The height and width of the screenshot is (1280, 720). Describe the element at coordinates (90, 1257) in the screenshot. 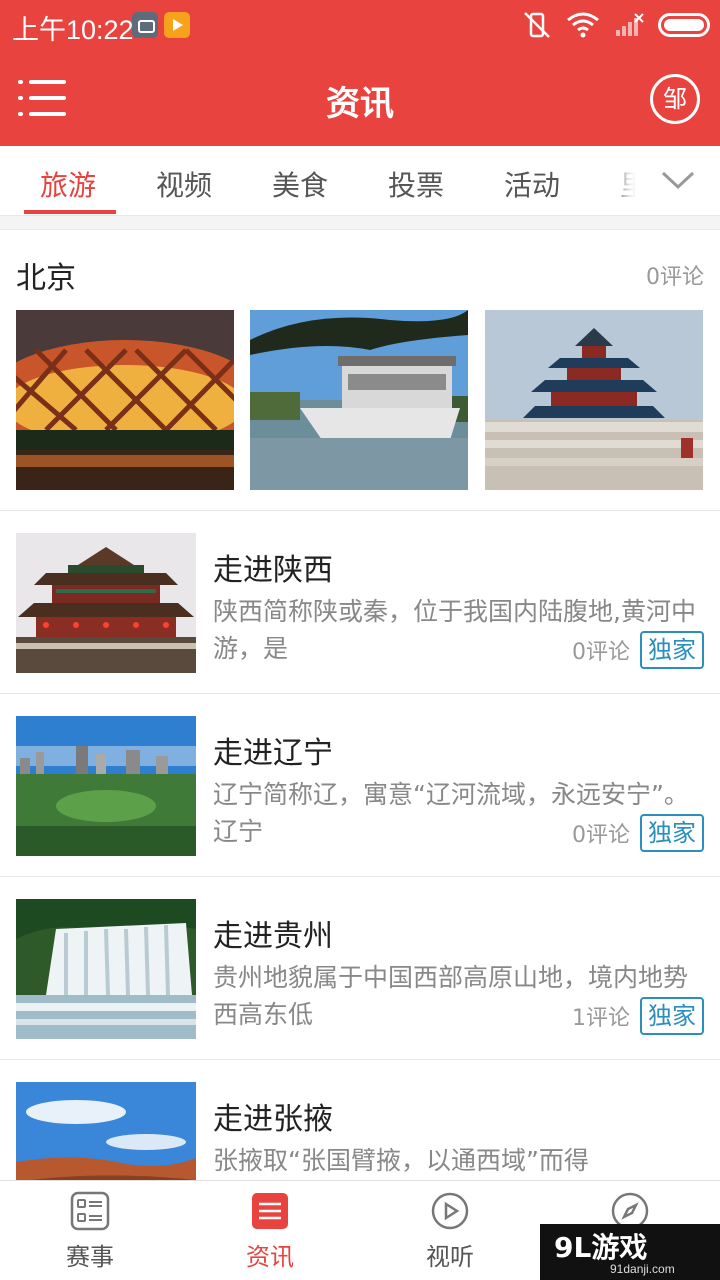

I see `nav-label: 赛事` at that location.